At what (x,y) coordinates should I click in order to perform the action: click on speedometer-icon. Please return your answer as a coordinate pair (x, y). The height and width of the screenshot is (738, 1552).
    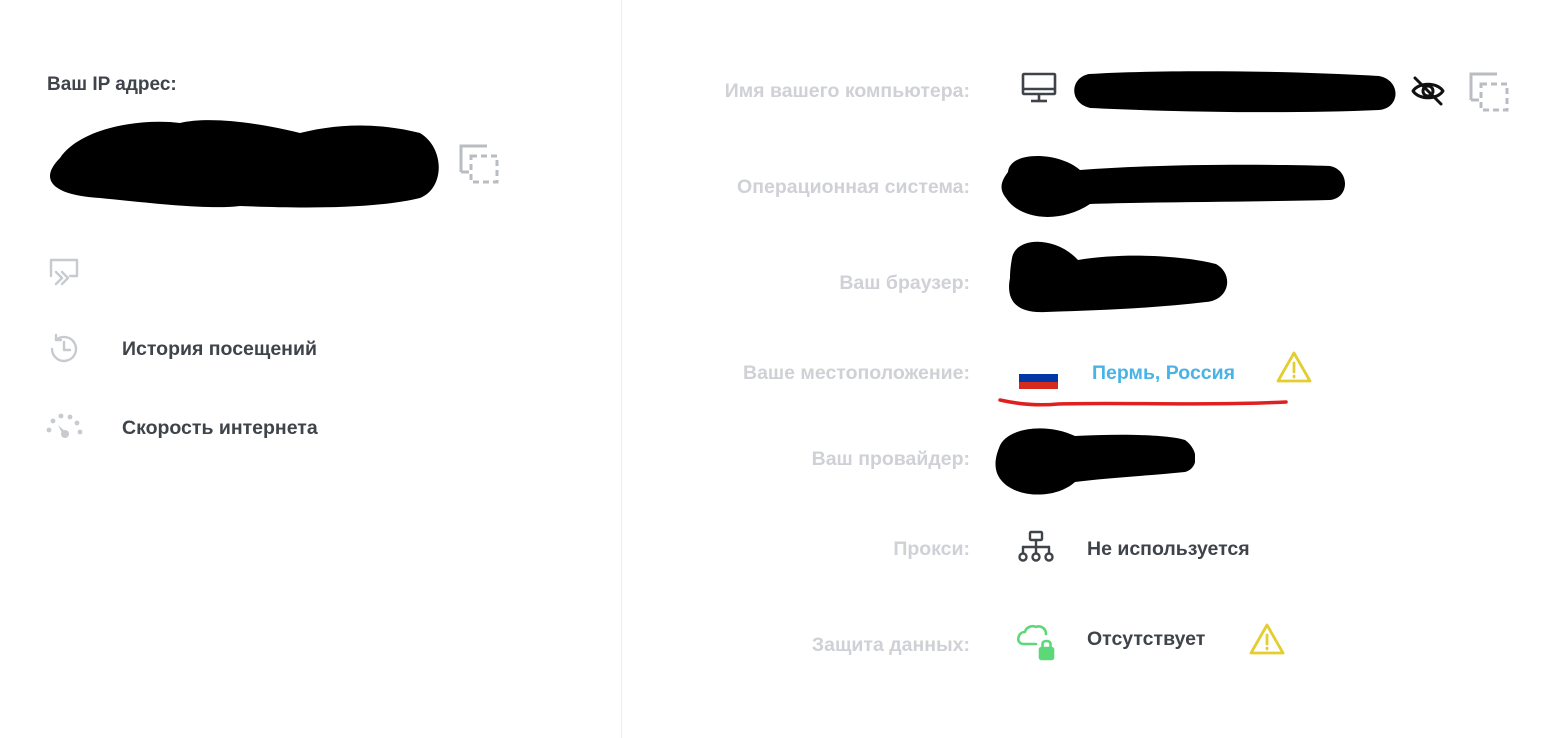
    Looking at the image, I should click on (64, 428).